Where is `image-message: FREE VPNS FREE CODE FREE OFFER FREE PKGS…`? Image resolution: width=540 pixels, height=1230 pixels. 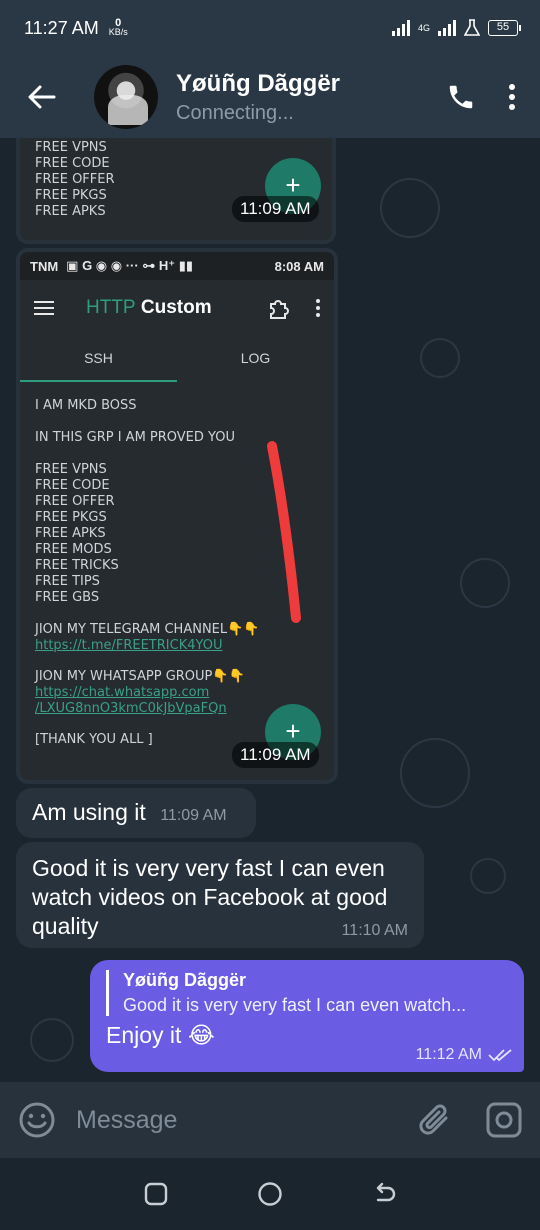 image-message: FREE VPNS FREE CODE FREE OFFER FREE PKGS… is located at coordinates (176, 191).